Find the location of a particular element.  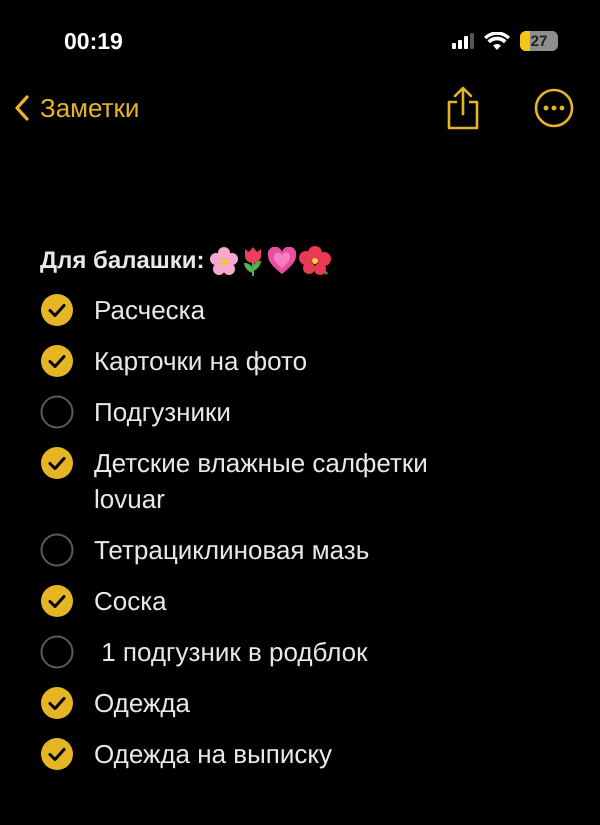

checklist-item-text: Одежда на выписку is located at coordinates (214, 754).